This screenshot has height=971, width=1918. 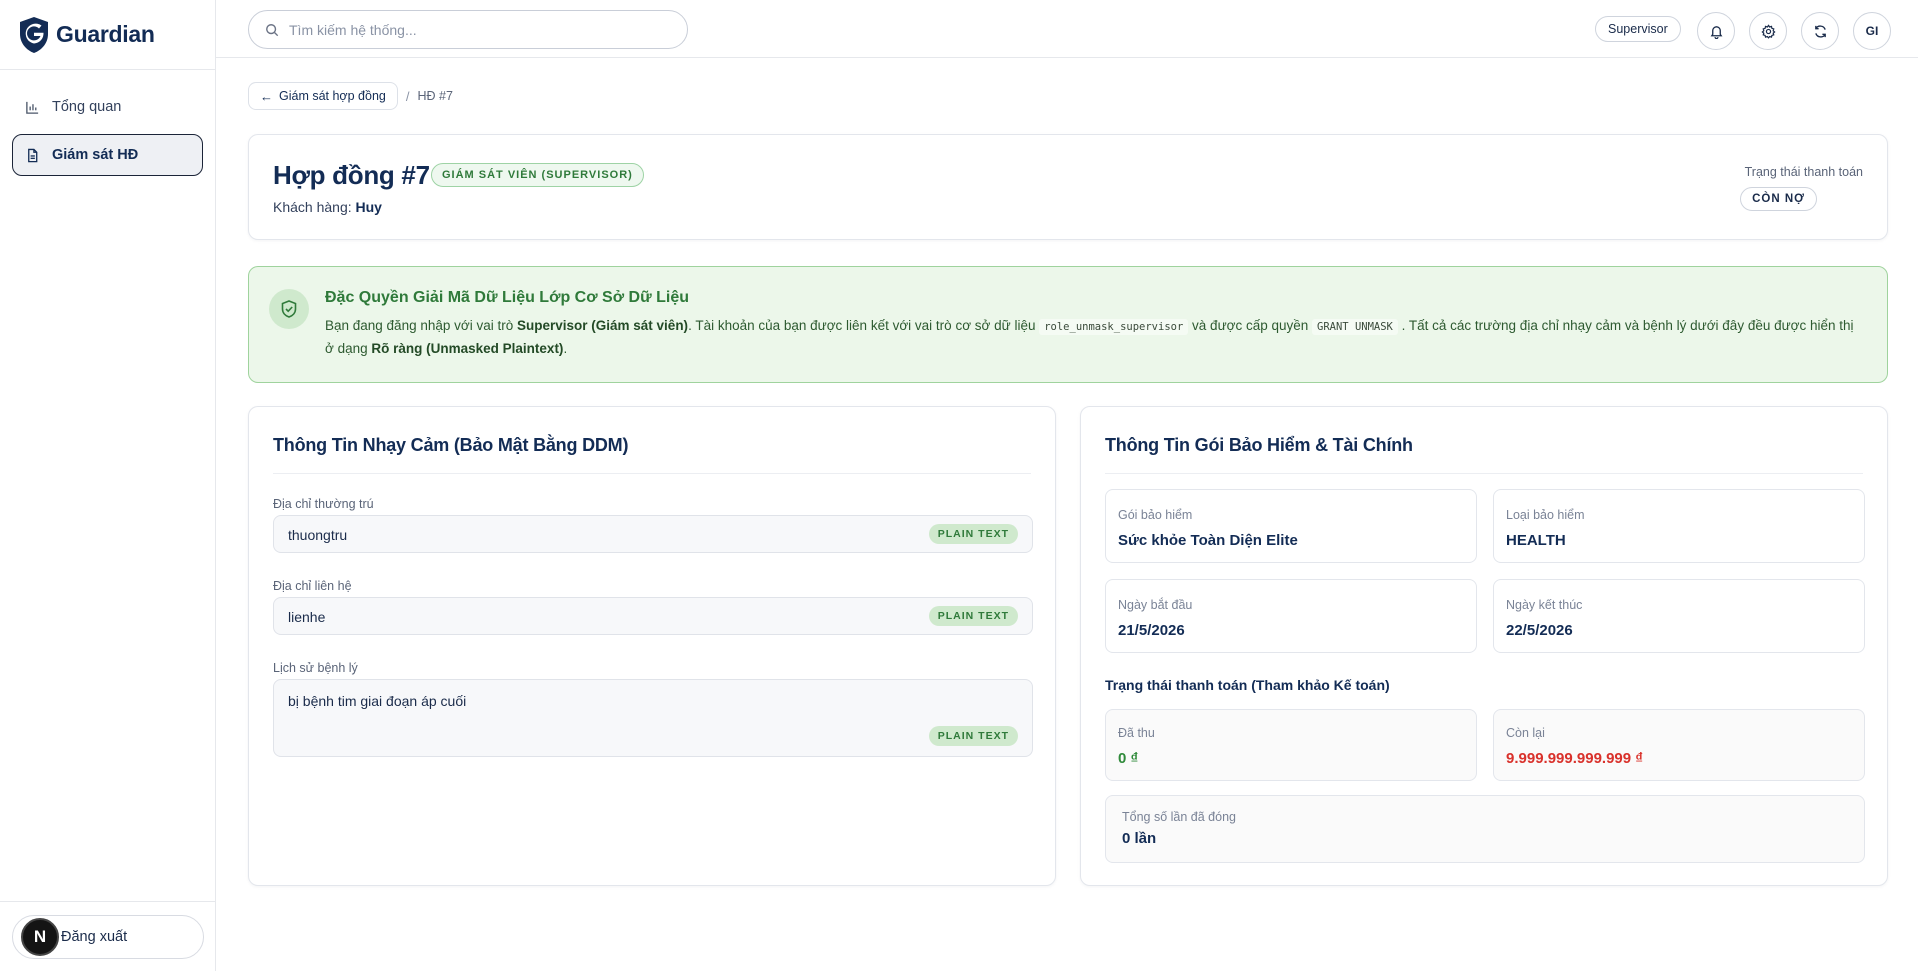 I want to click on logout-label: Đăng xuất, so click(x=94, y=937).